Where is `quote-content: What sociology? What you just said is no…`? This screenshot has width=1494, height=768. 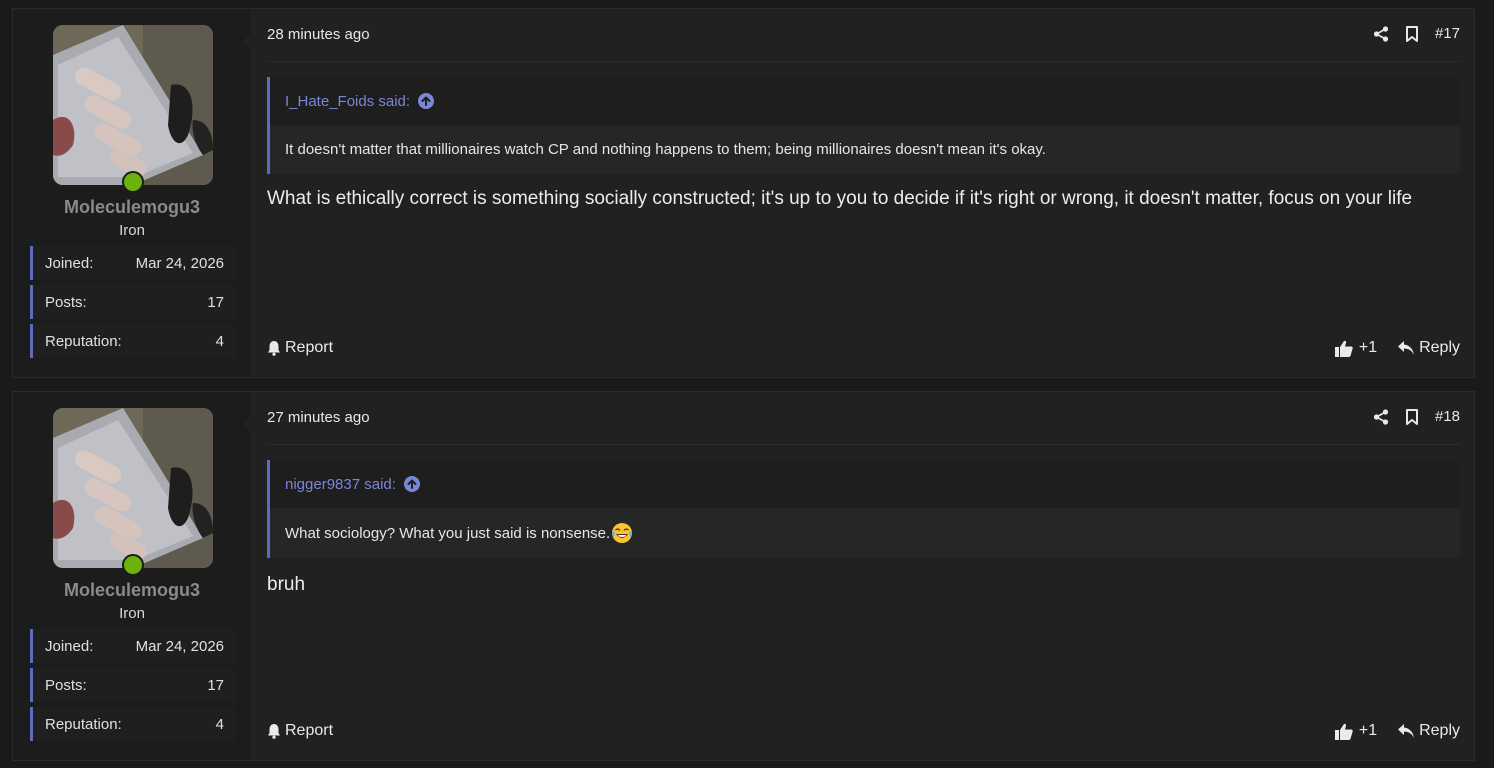 quote-content: What sociology? What you just said is no… is located at coordinates (448, 533).